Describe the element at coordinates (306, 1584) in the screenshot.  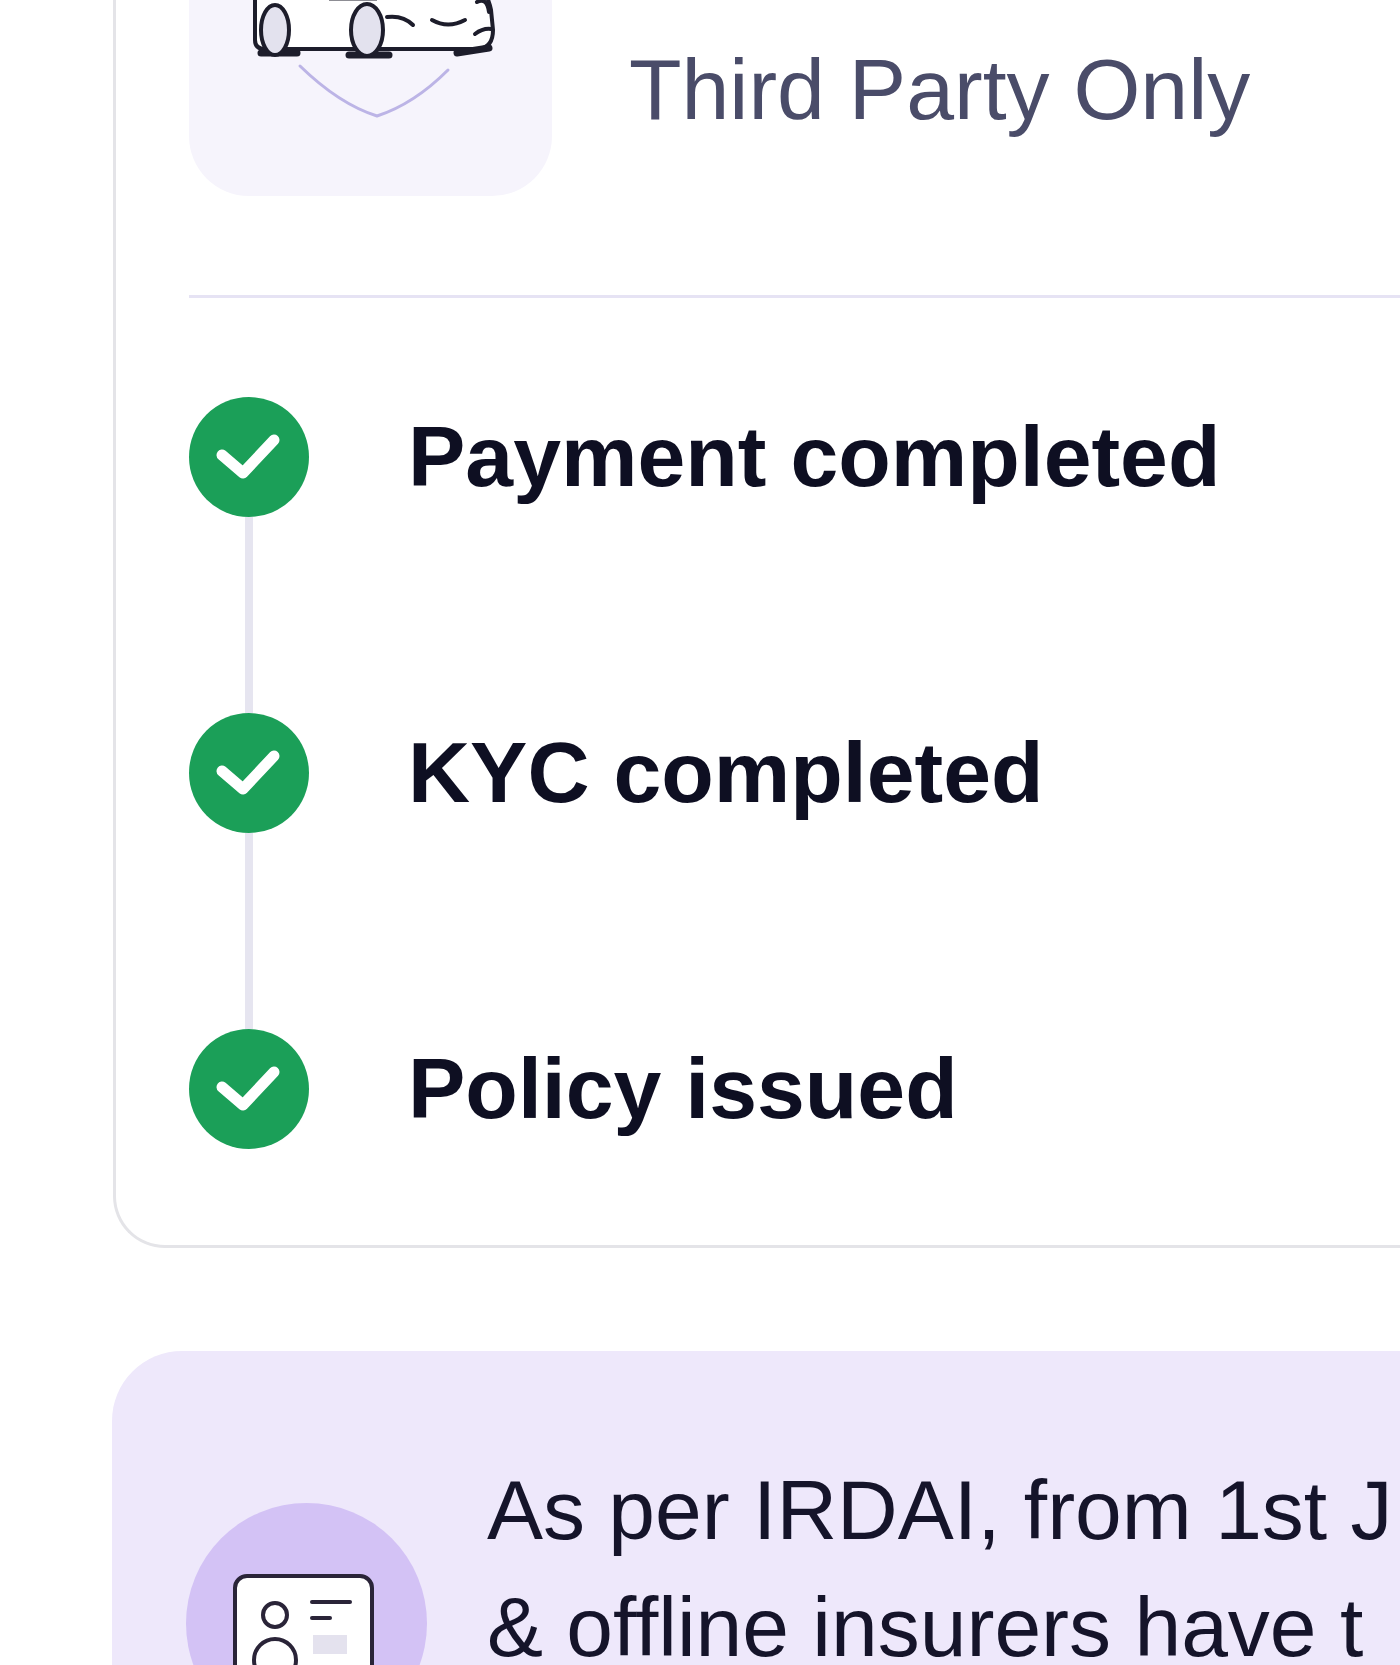
I see `id-card-icon` at that location.